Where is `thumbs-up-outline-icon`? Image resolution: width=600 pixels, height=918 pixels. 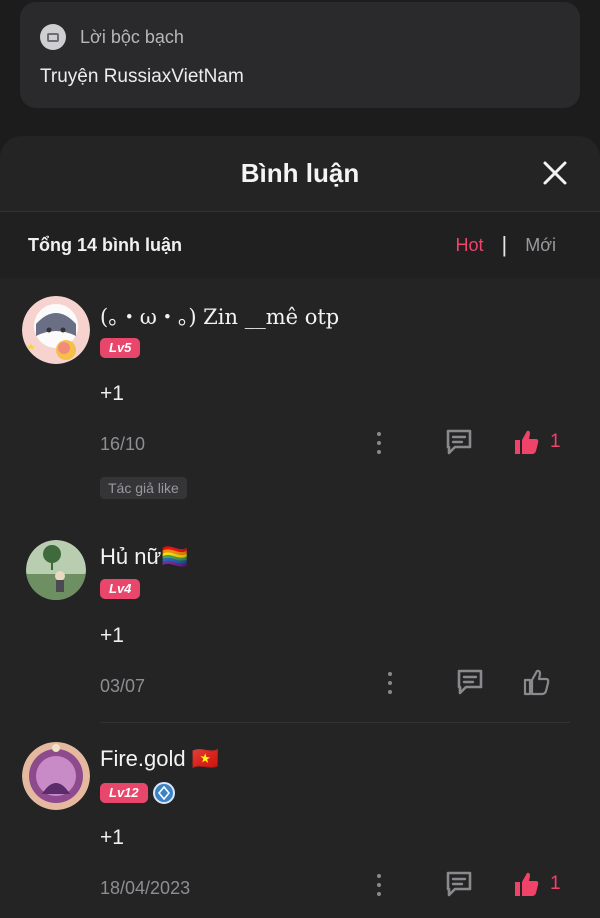 thumbs-up-outline-icon is located at coordinates (536, 682).